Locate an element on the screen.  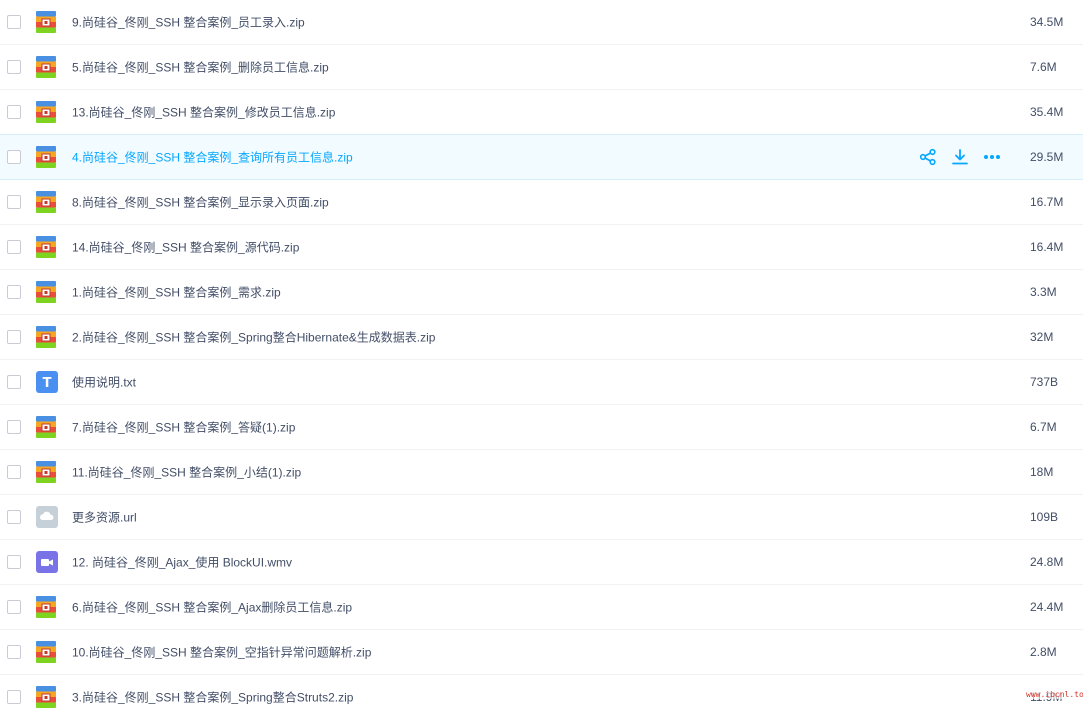
file-row: T 使用说明.txt 737B is located at coordinates (541, 382).